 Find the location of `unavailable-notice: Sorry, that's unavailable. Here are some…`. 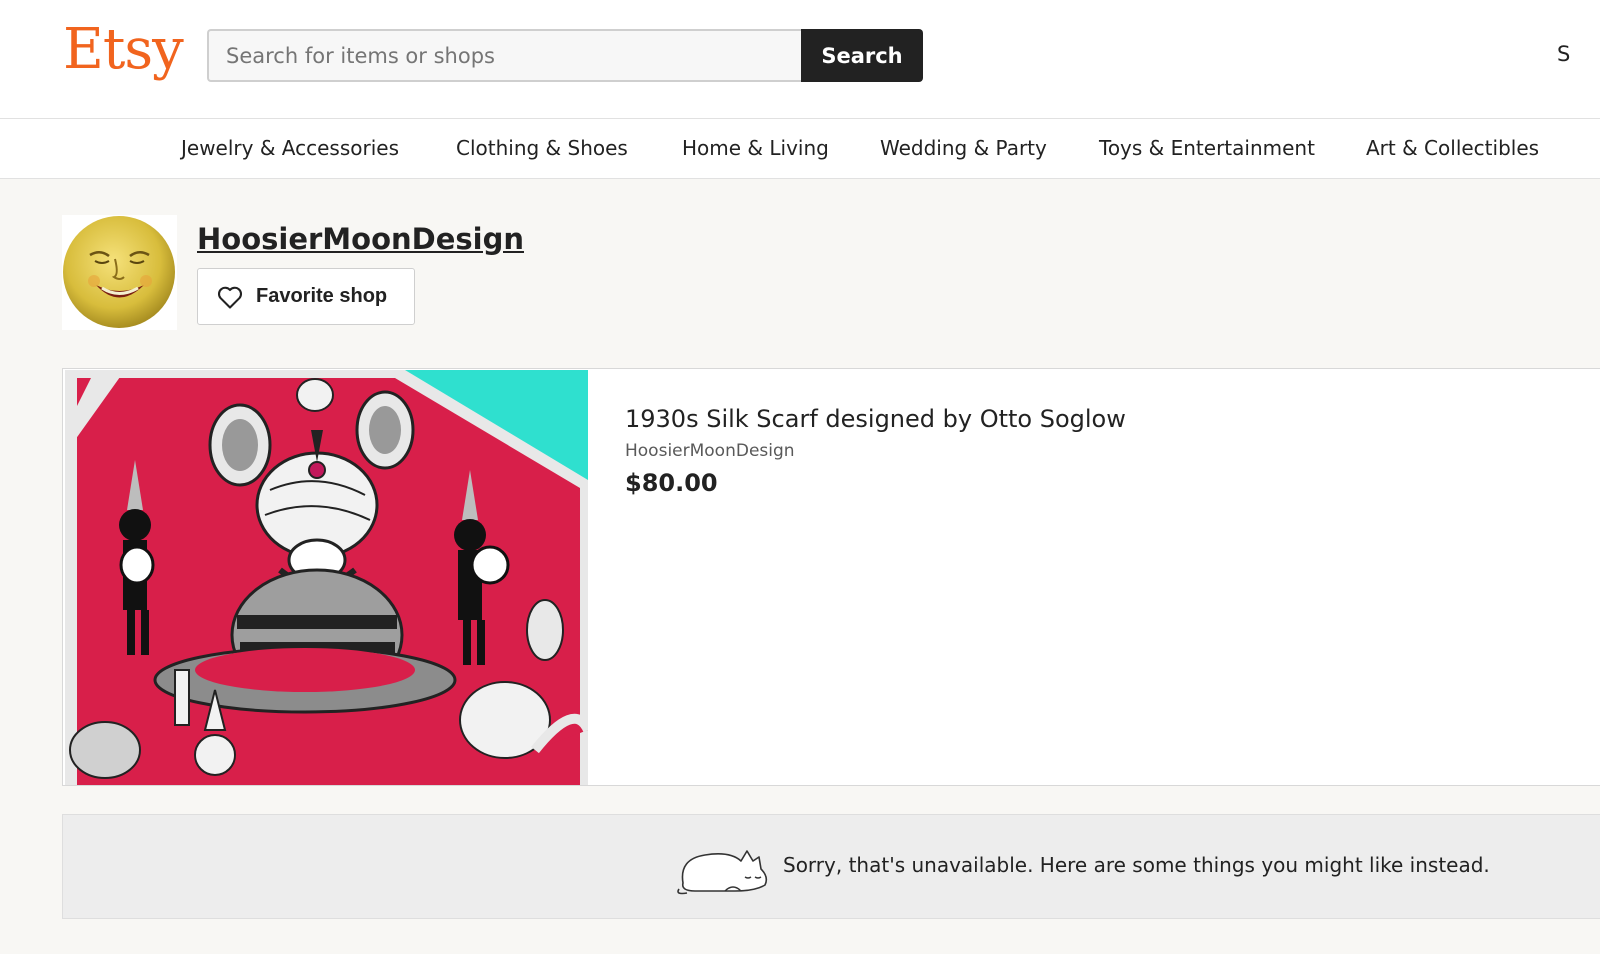

unavailable-notice: Sorry, that's unavailable. Here are some… is located at coordinates (831, 866).